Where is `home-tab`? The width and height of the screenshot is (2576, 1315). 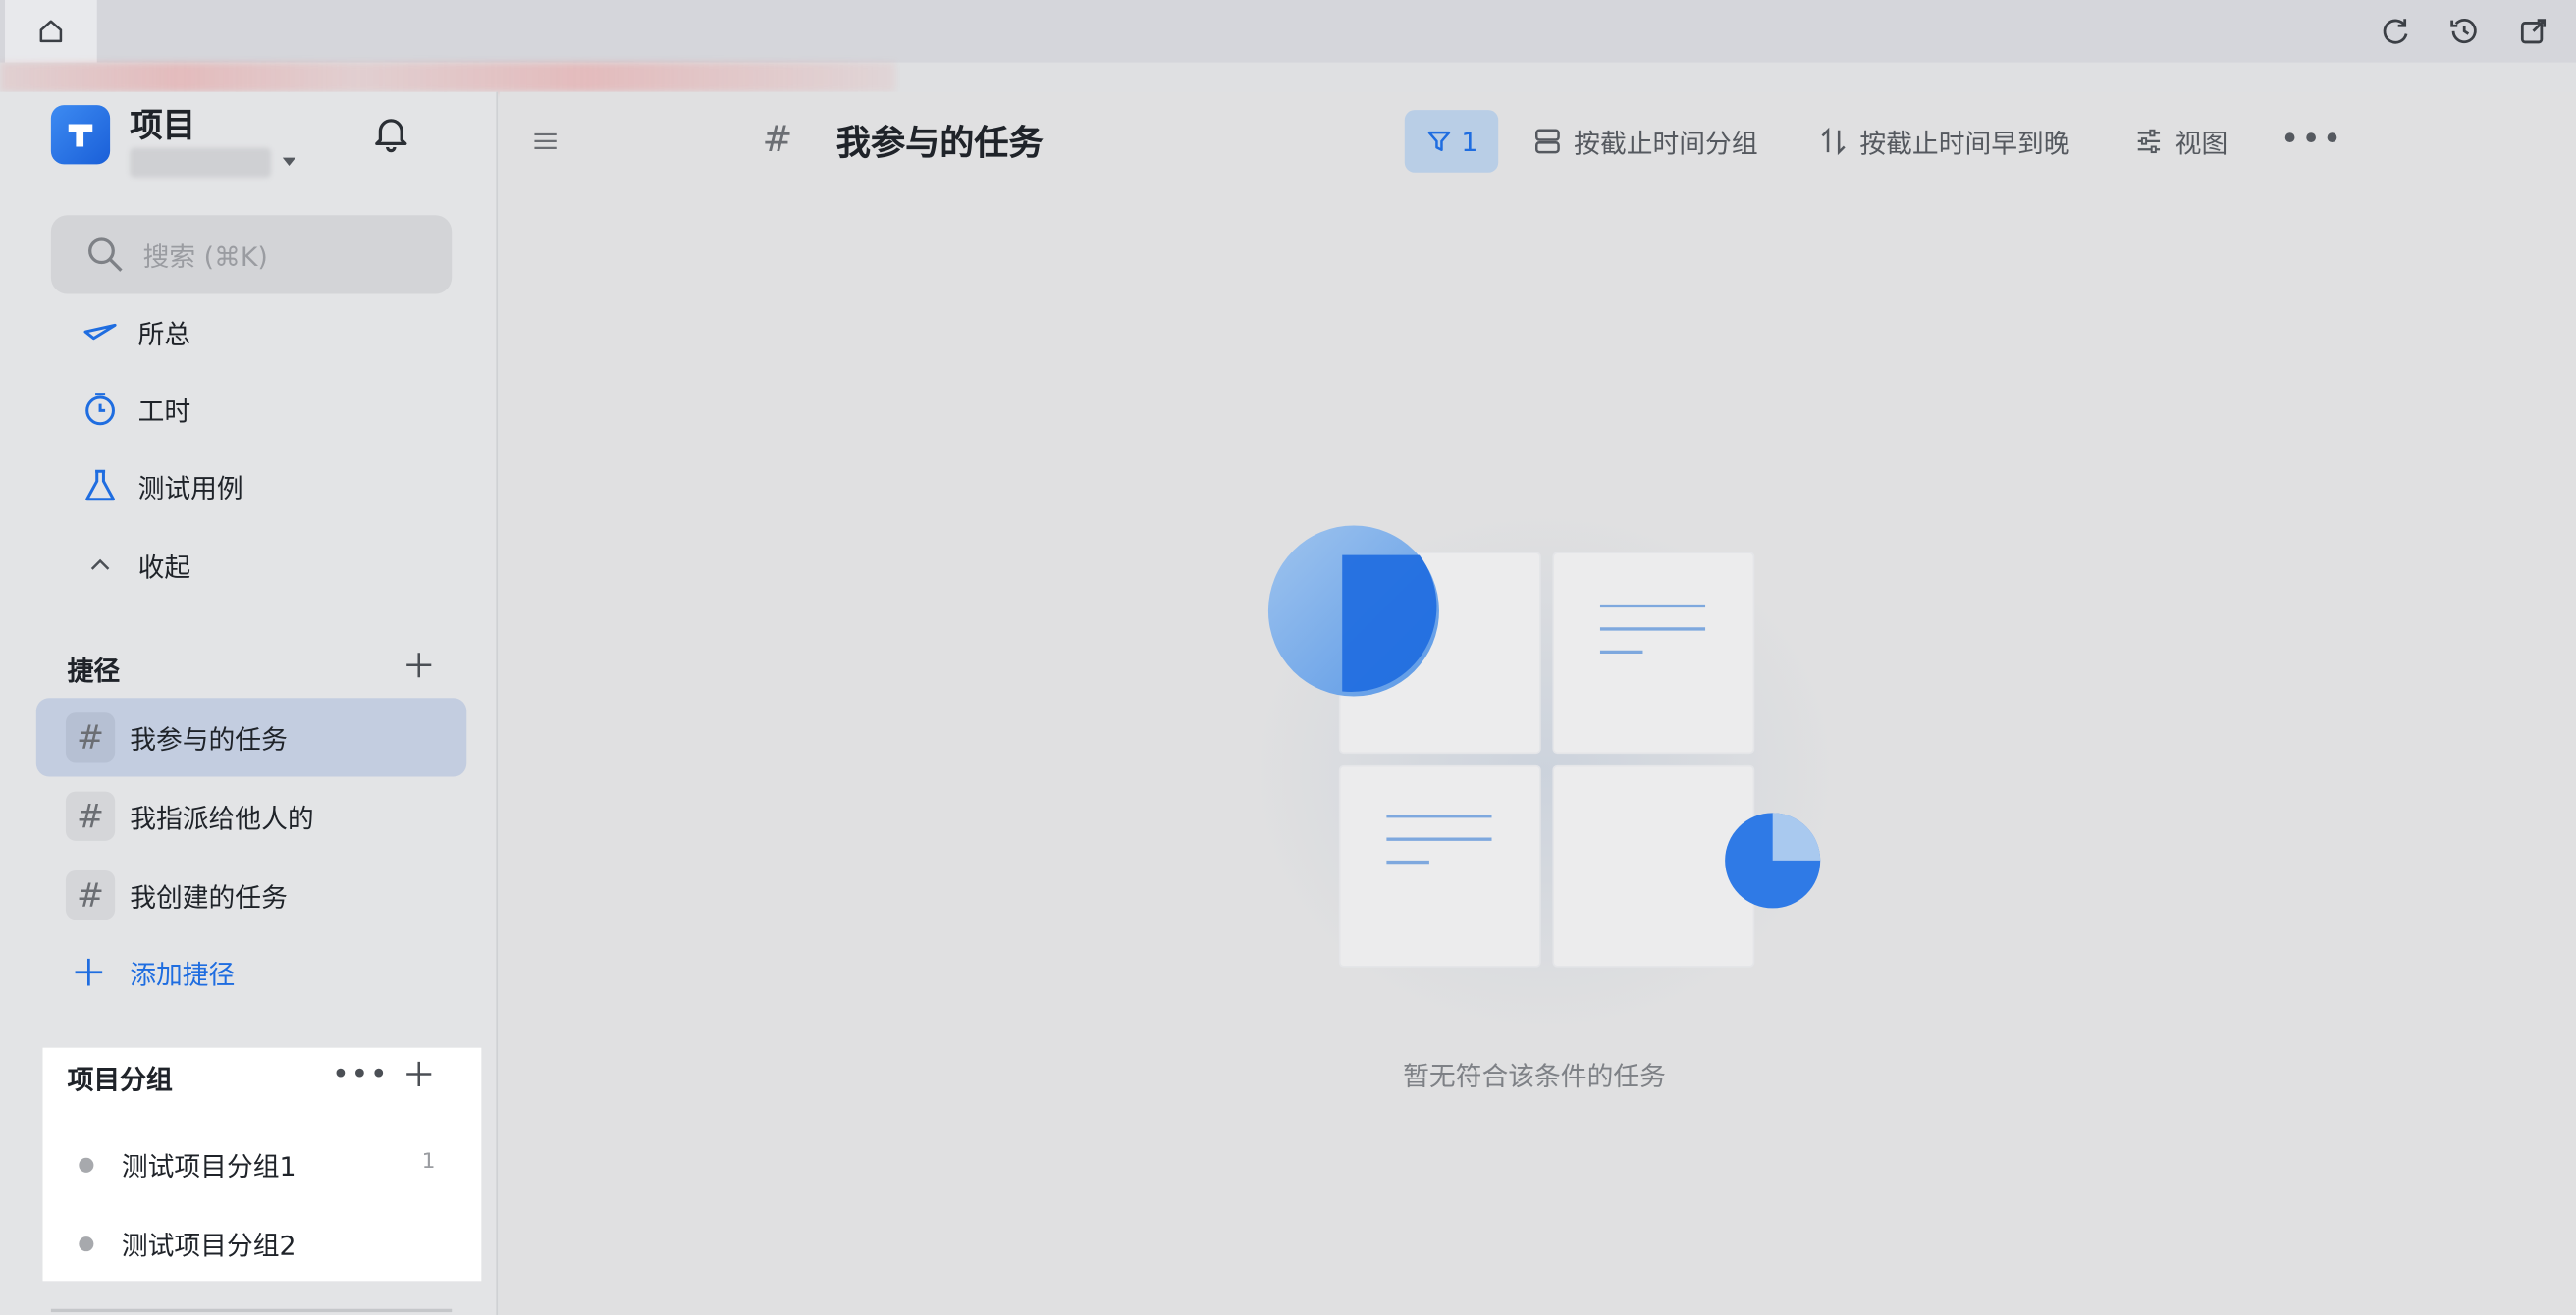 home-tab is located at coordinates (51, 32).